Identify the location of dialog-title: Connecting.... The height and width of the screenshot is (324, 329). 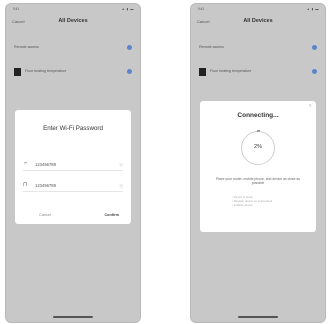
(258, 115).